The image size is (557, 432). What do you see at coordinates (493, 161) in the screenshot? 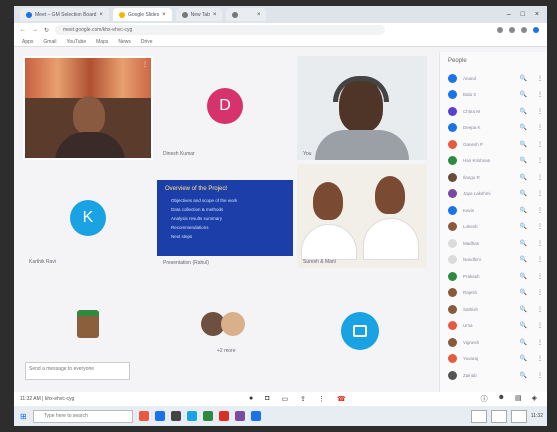
I see `participant-row: Hari Krishnan 🔍 ⋮` at bounding box center [493, 161].